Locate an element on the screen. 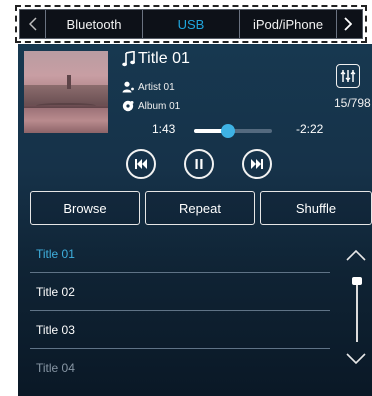 The height and width of the screenshot is (396, 372). scroll-down-button is located at coordinates (356, 359).